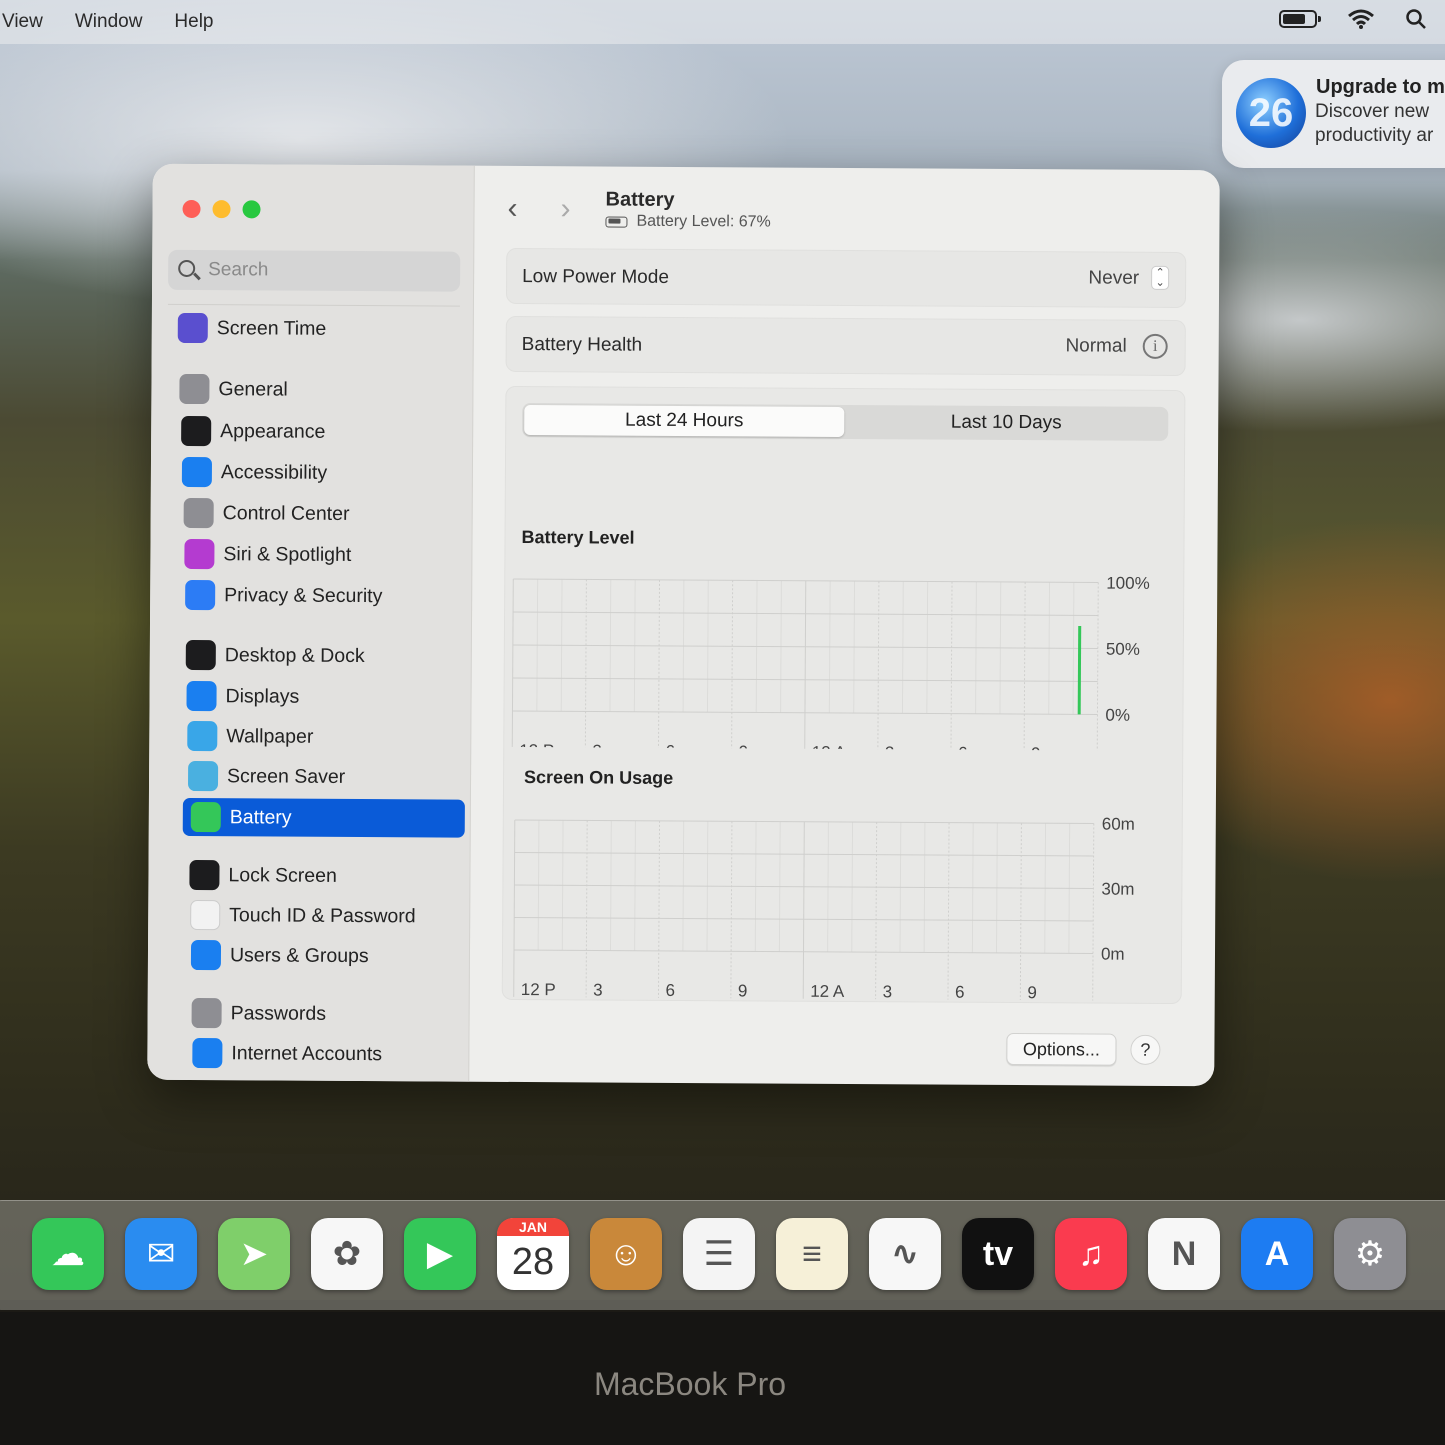 The width and height of the screenshot is (1445, 1445). What do you see at coordinates (998, 1254) in the screenshot?
I see `apple-tv-icon: tv` at bounding box center [998, 1254].